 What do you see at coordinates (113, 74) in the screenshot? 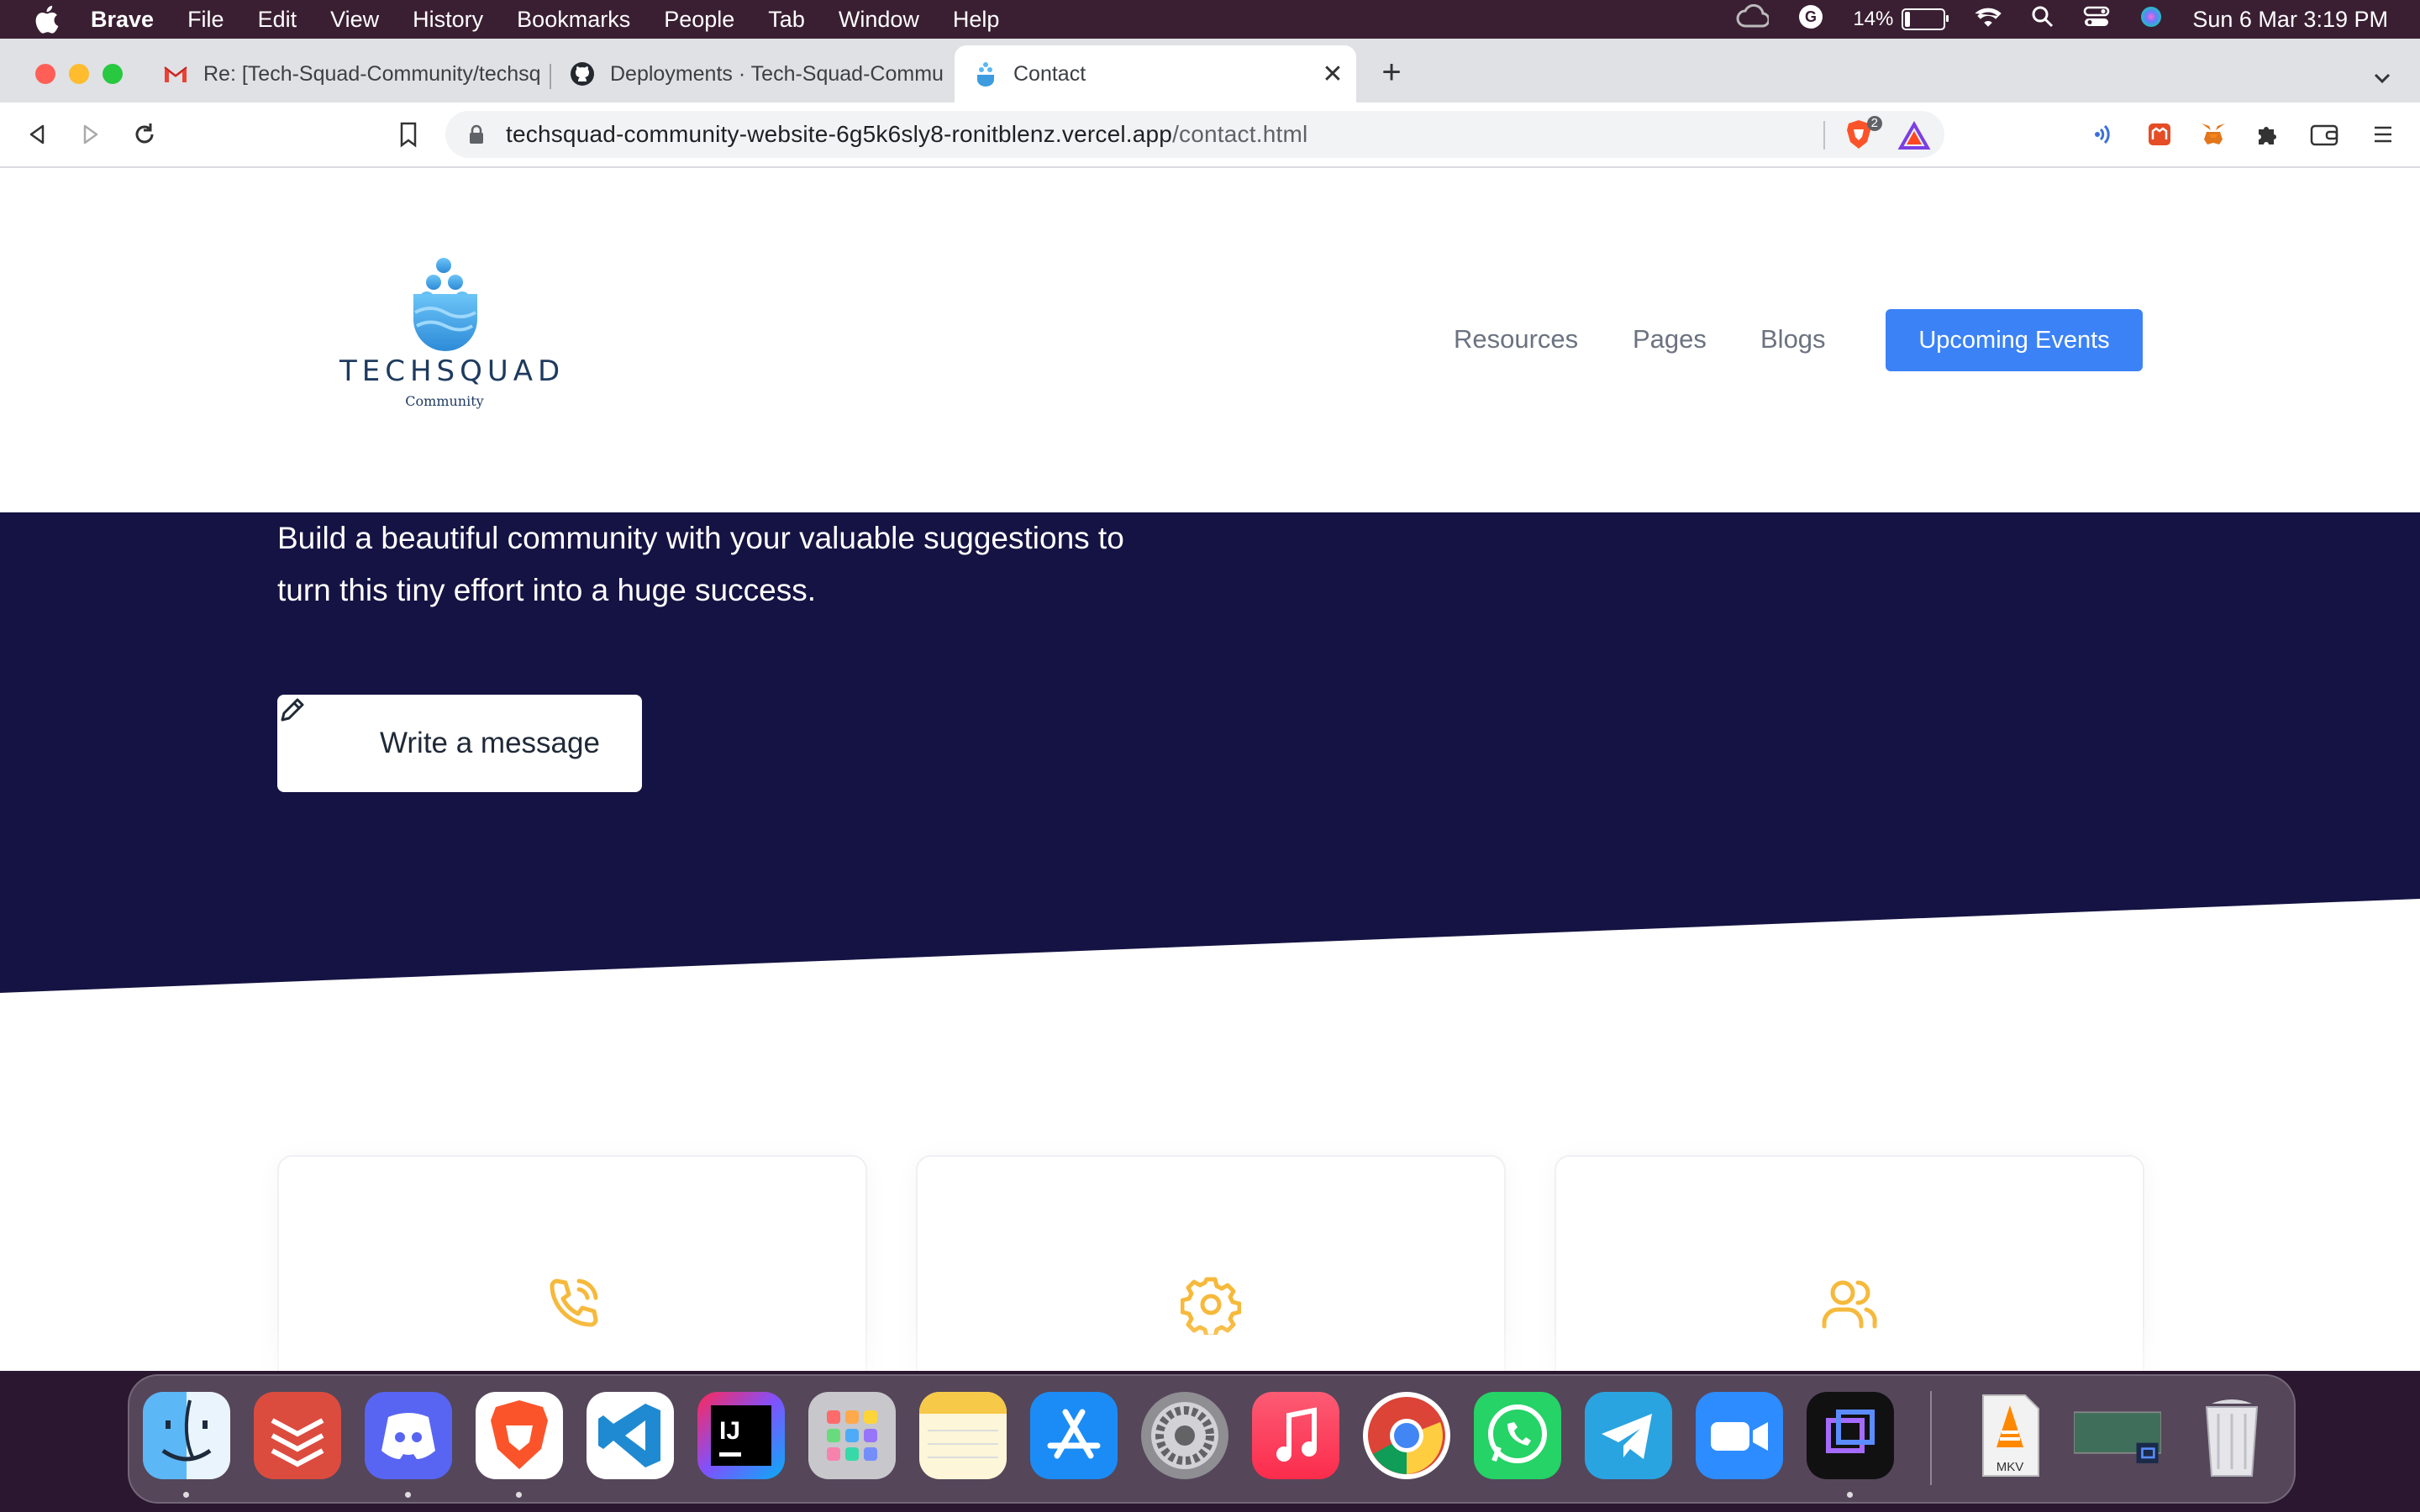
I see `zoom-window-button` at bounding box center [113, 74].